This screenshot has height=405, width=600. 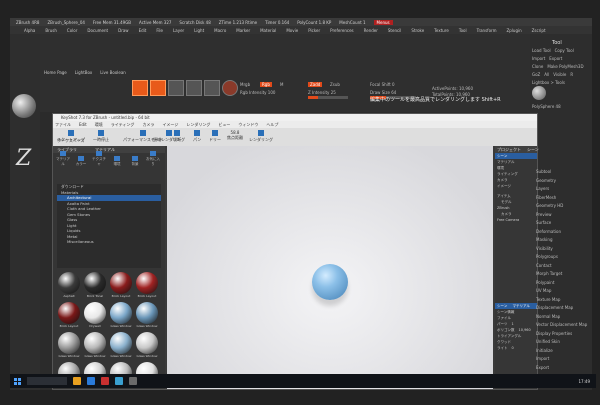 I want to click on menu-item: Alpha, so click(x=29, y=30).